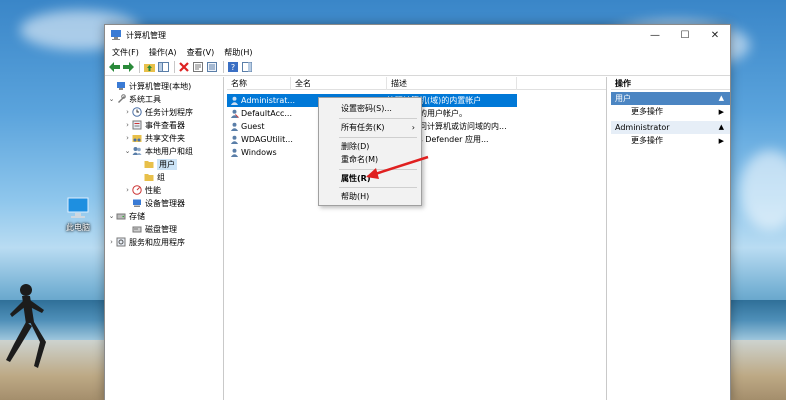  Describe the element at coordinates (165, 125) in the screenshot. I see `tree-item-label: 事件查看器` at that location.